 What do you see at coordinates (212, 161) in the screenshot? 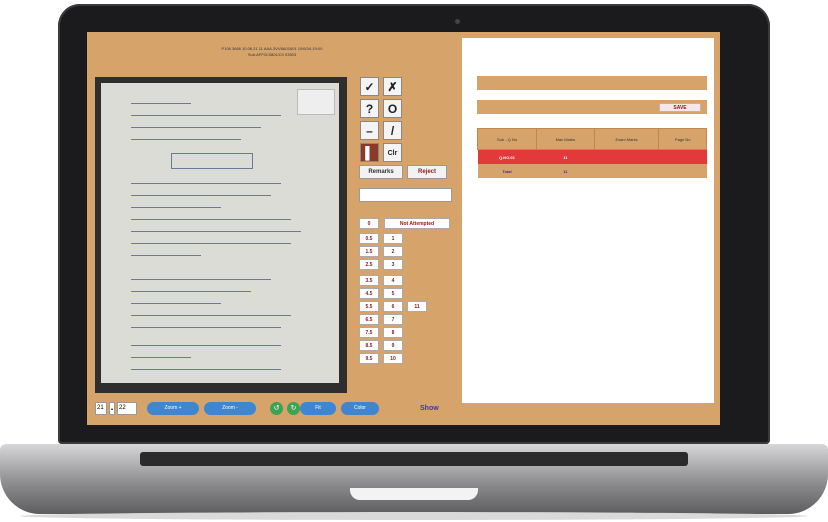
I see `handwritten-heading-box` at bounding box center [212, 161].